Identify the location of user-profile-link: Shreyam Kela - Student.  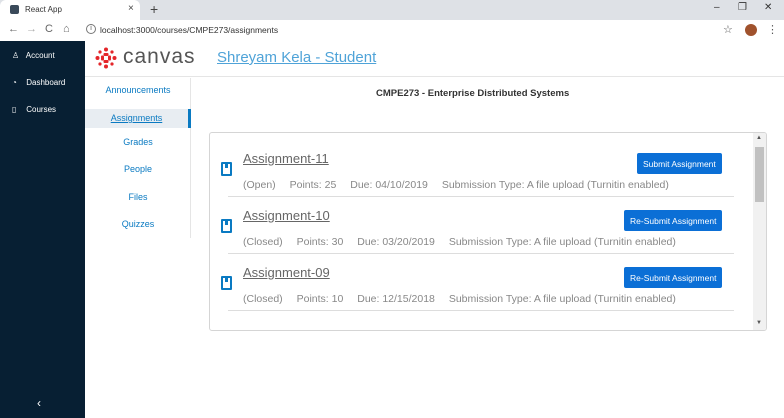
(296, 57).